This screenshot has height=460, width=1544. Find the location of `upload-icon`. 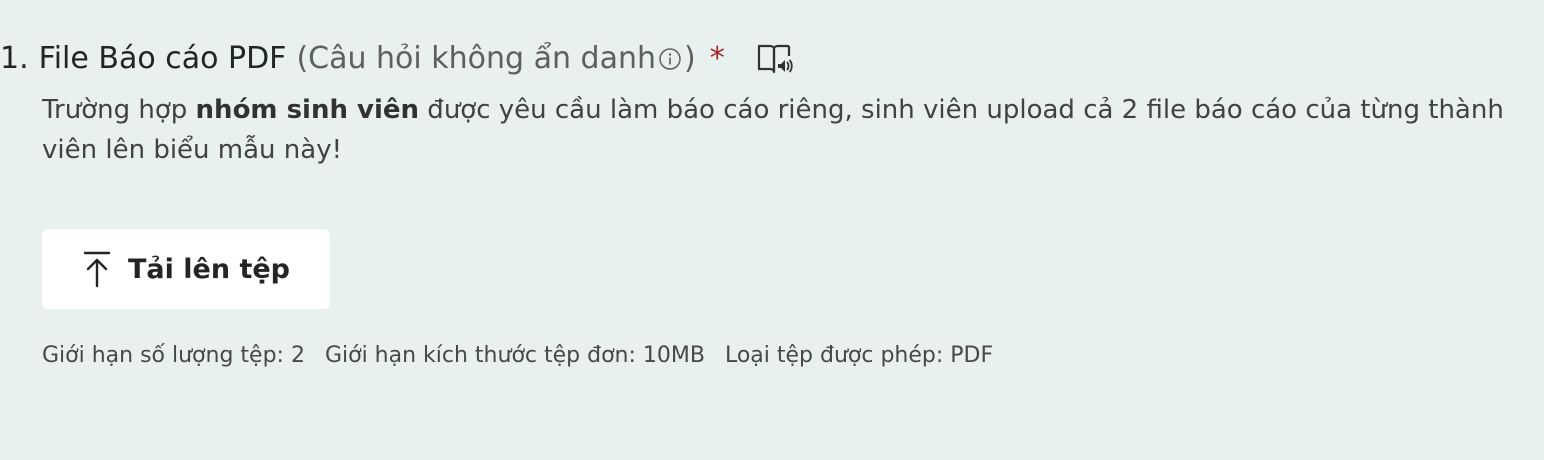

upload-icon is located at coordinates (97, 269).